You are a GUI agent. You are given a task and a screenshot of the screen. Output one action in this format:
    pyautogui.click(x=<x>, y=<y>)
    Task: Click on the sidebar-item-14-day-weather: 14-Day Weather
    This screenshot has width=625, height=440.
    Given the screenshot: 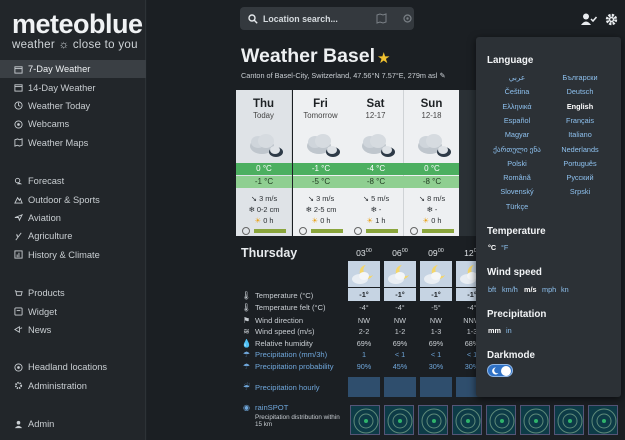 What is the action you would take?
    pyautogui.click(x=73, y=87)
    